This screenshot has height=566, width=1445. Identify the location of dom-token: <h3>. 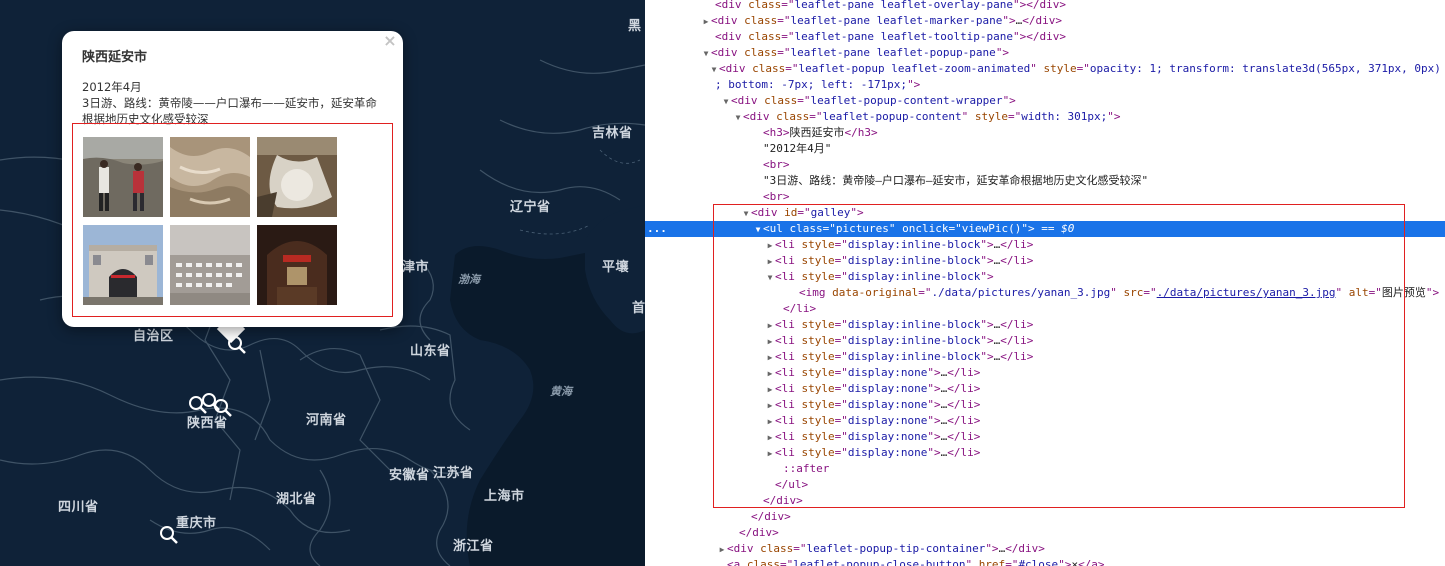
(776, 132).